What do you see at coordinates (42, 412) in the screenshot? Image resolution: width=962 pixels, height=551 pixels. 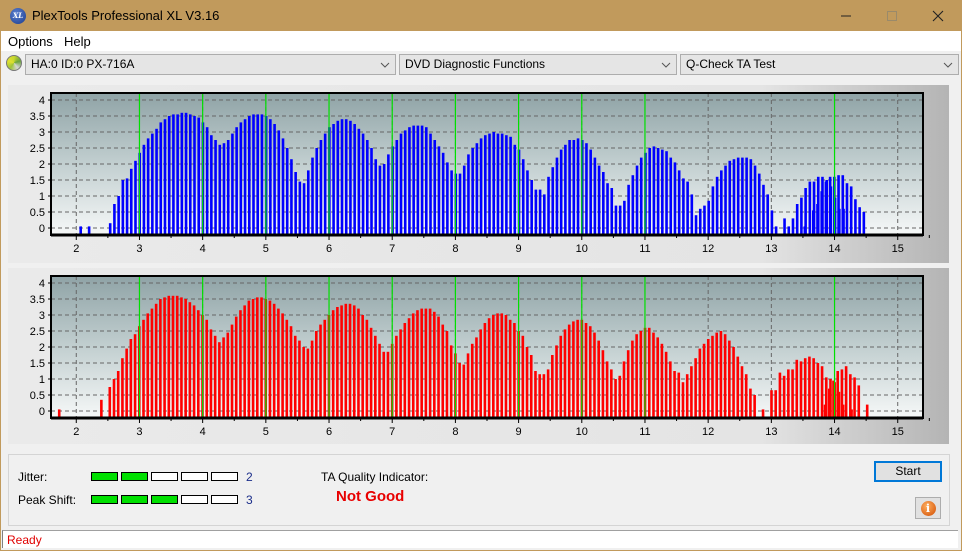 I see `y-tick-label: 0` at bounding box center [42, 412].